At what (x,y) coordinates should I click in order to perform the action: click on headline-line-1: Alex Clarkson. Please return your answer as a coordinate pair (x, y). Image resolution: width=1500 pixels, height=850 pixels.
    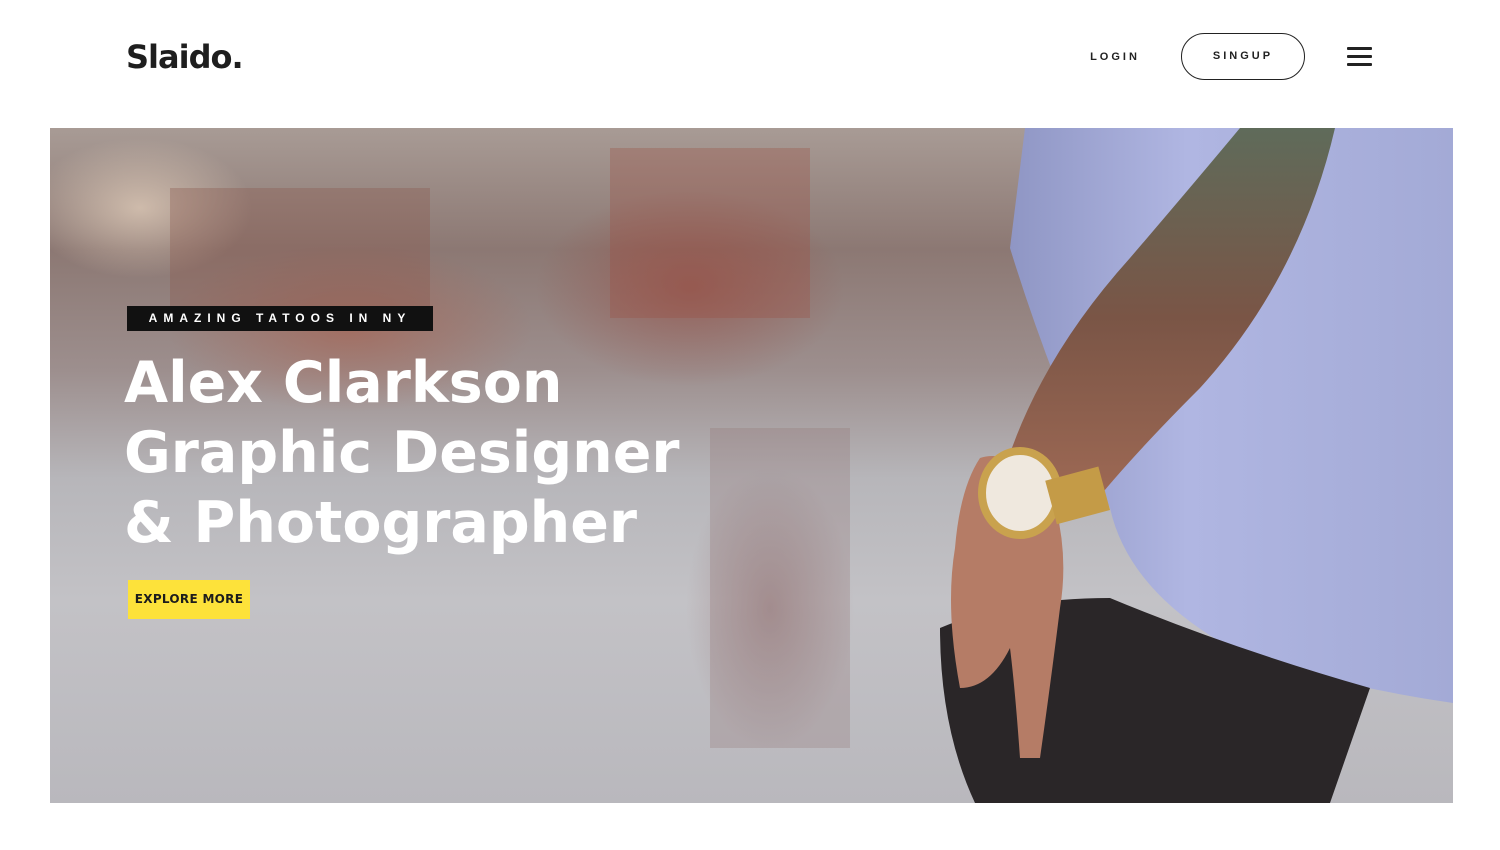
    Looking at the image, I should click on (343, 383).